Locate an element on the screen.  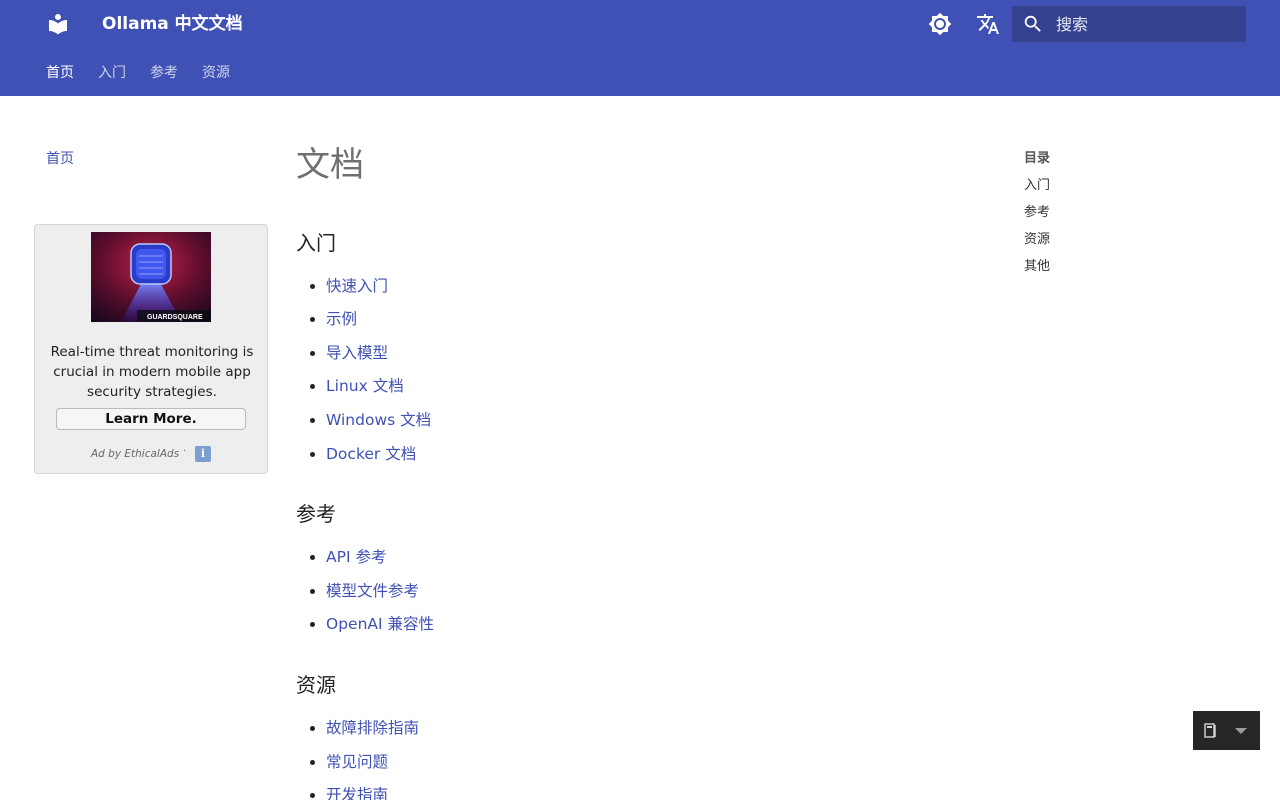
search-input is located at coordinates (1147, 24).